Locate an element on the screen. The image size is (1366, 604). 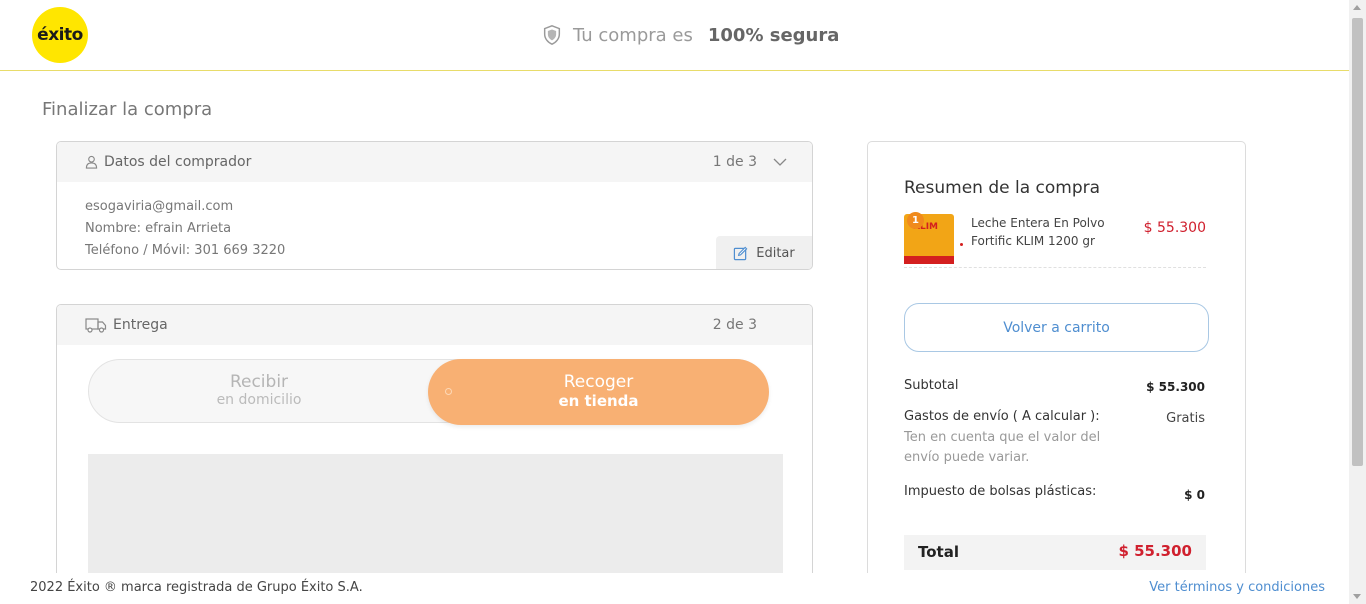
subtotal-row: Subtotal $ 55.300 is located at coordinates (1056, 386).